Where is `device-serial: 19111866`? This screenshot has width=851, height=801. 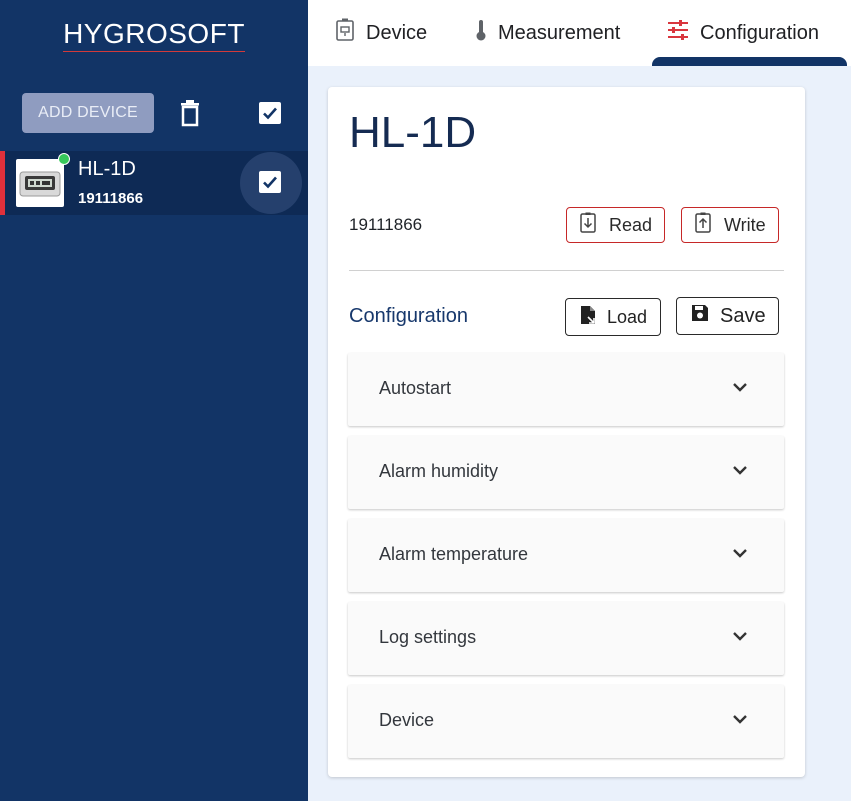
device-serial: 19111866 is located at coordinates (111, 198).